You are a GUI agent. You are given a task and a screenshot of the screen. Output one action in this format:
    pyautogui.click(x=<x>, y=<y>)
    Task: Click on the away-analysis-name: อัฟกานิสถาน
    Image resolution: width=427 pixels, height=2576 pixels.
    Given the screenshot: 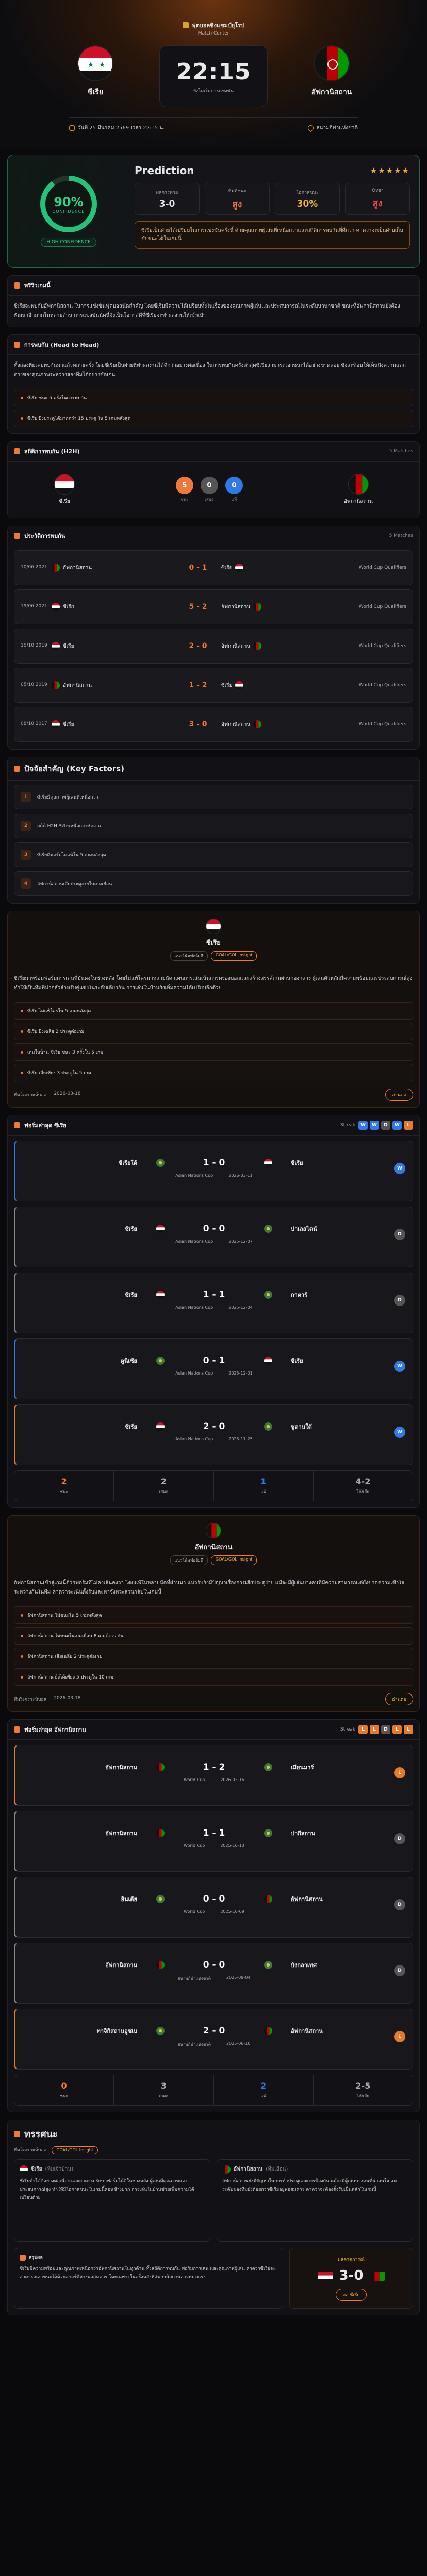 What is the action you would take?
    pyautogui.click(x=213, y=1547)
    